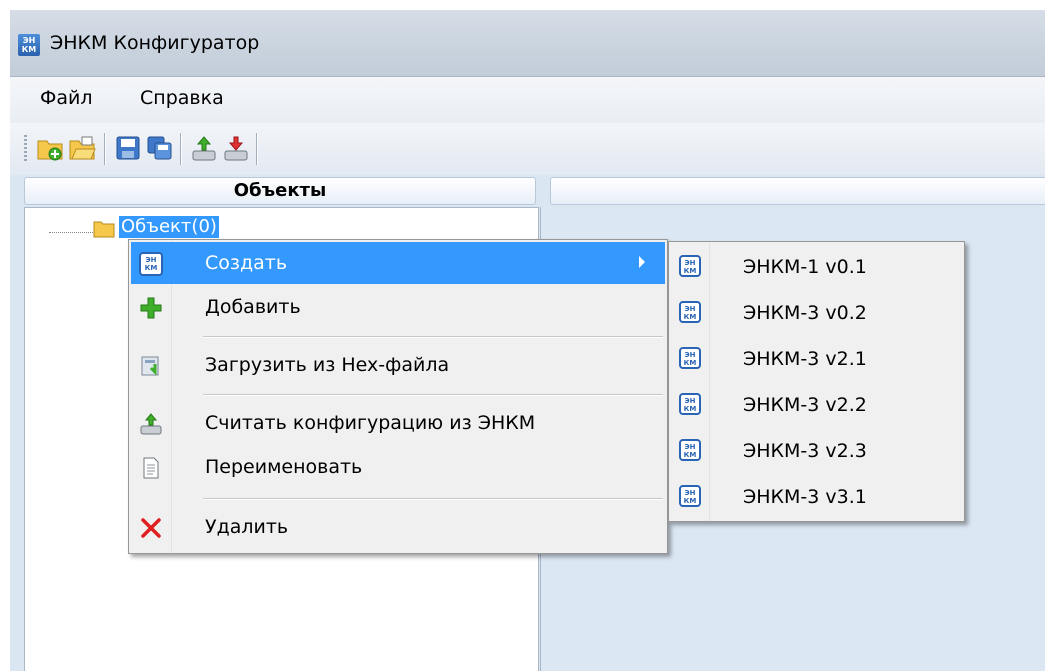  Describe the element at coordinates (155, 43) in the screenshot. I see `window-title: ЭНКМ Конфигуратор` at that location.